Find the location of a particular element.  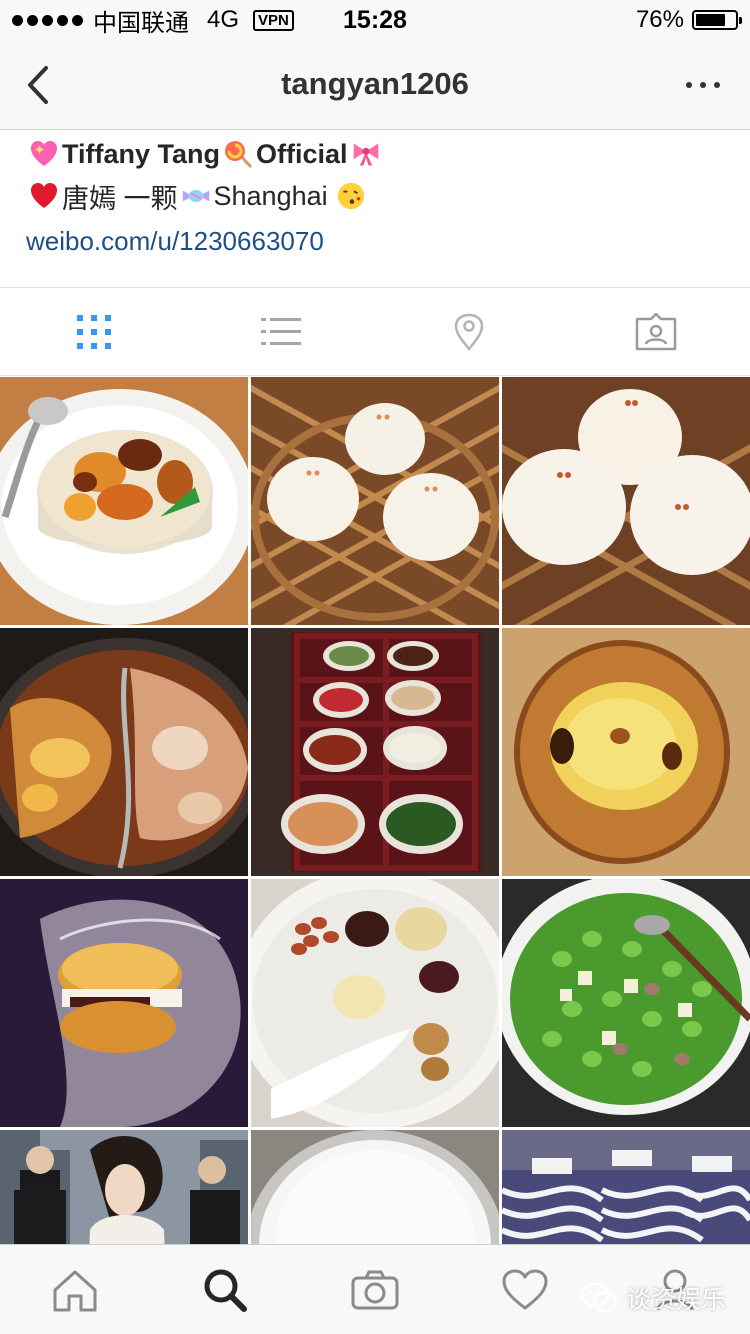

congee-photo is located at coordinates (375, 1003).